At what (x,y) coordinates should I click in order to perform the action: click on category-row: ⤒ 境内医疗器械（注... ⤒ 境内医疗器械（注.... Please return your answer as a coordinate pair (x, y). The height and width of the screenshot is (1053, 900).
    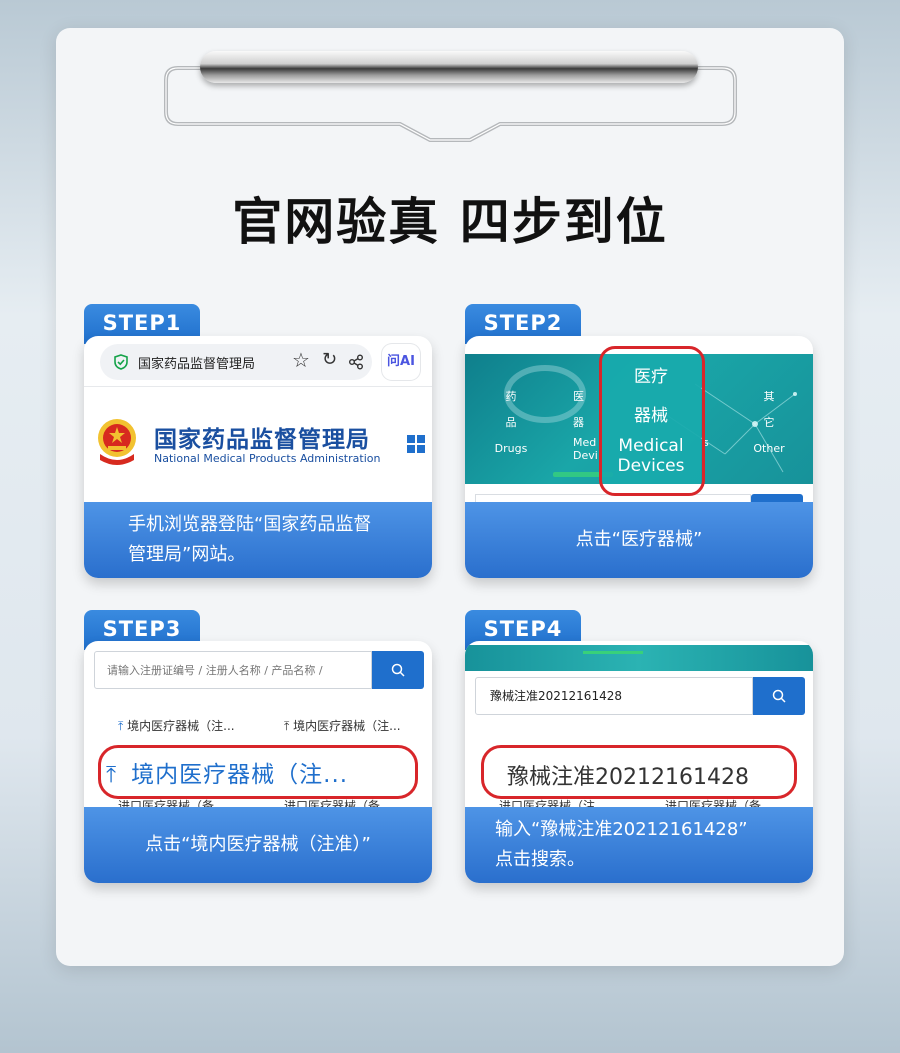
    Looking at the image, I should click on (258, 725).